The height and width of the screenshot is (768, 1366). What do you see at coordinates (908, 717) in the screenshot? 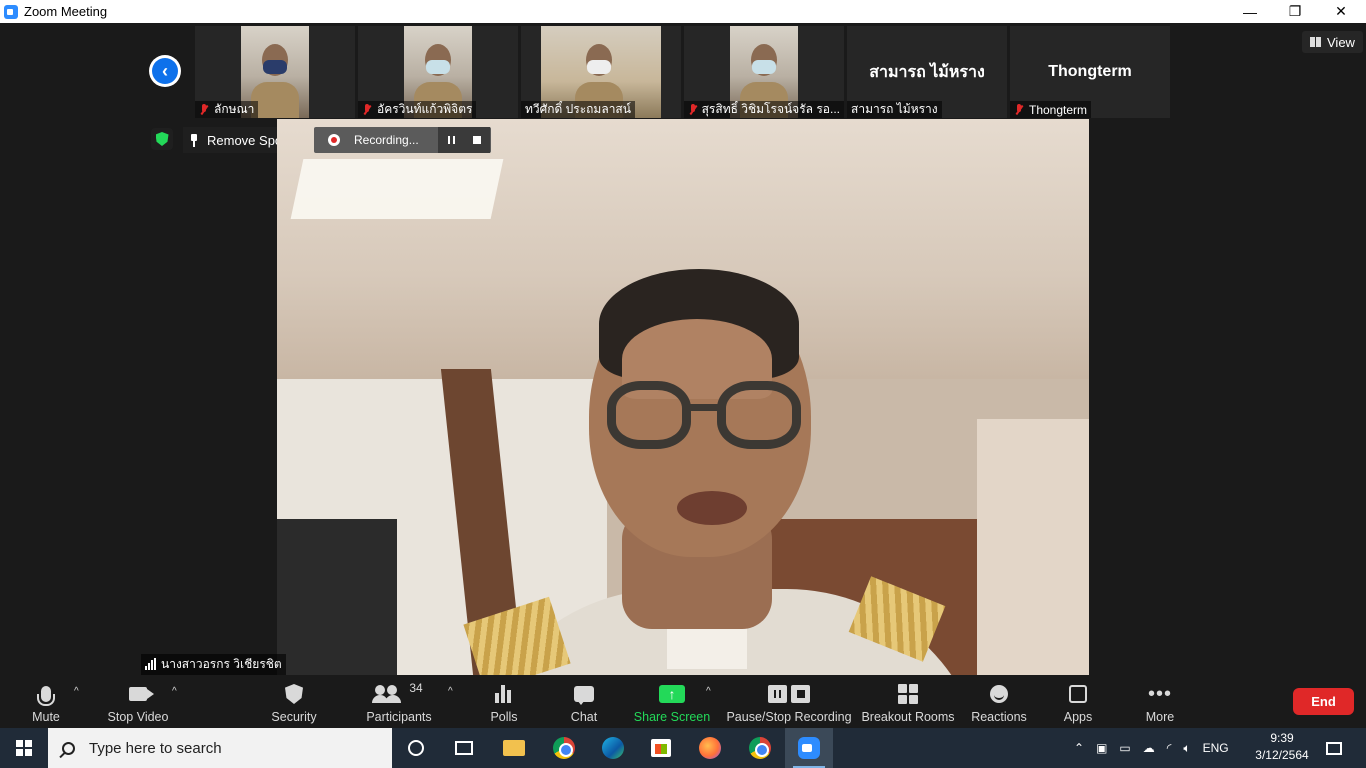
I see `breakout-rooms-label: Breakout Rooms` at bounding box center [908, 717].